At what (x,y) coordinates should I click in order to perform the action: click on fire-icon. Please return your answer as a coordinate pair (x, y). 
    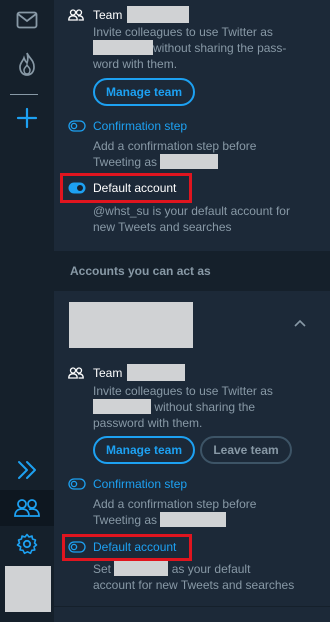
    Looking at the image, I should click on (27, 64).